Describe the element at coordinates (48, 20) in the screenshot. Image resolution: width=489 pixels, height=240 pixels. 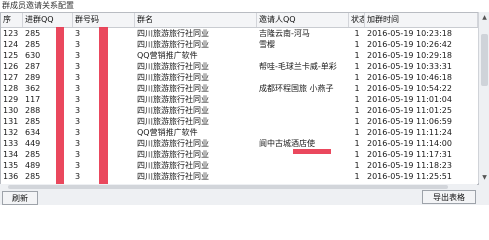
I see `column-header-joined-qq: 进群QQ` at that location.